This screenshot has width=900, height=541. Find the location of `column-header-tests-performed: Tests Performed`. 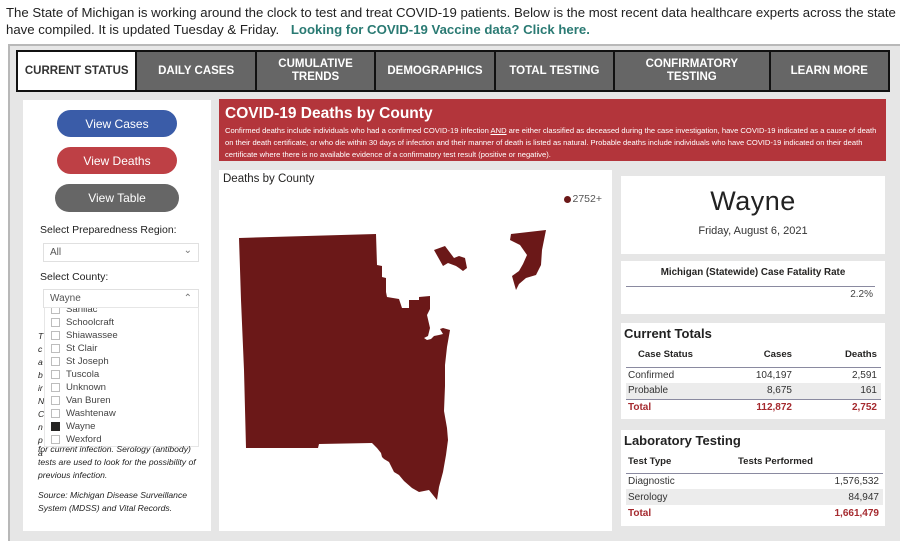

column-header-tests-performed: Tests Performed is located at coordinates (810, 462).